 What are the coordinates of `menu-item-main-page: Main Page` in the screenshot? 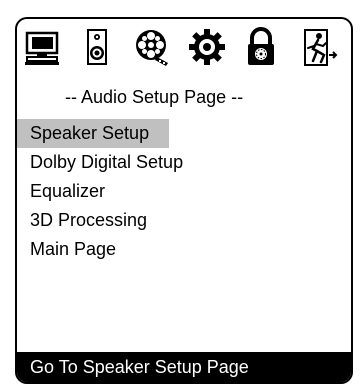 It's located at (184, 249).